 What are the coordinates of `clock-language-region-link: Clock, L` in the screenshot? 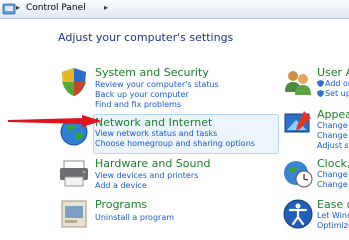 It's located at (333, 163).